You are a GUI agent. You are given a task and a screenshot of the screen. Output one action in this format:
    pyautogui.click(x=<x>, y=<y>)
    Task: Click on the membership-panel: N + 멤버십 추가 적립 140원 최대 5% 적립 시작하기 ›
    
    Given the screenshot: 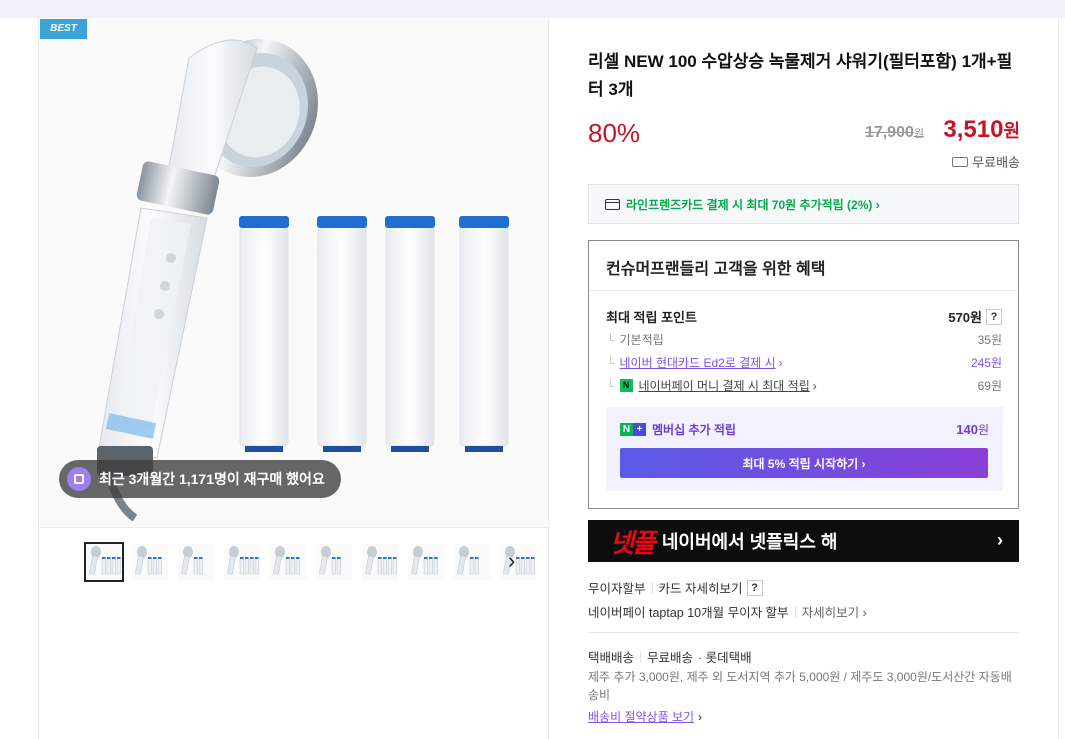 What is the action you would take?
    pyautogui.click(x=804, y=449)
    